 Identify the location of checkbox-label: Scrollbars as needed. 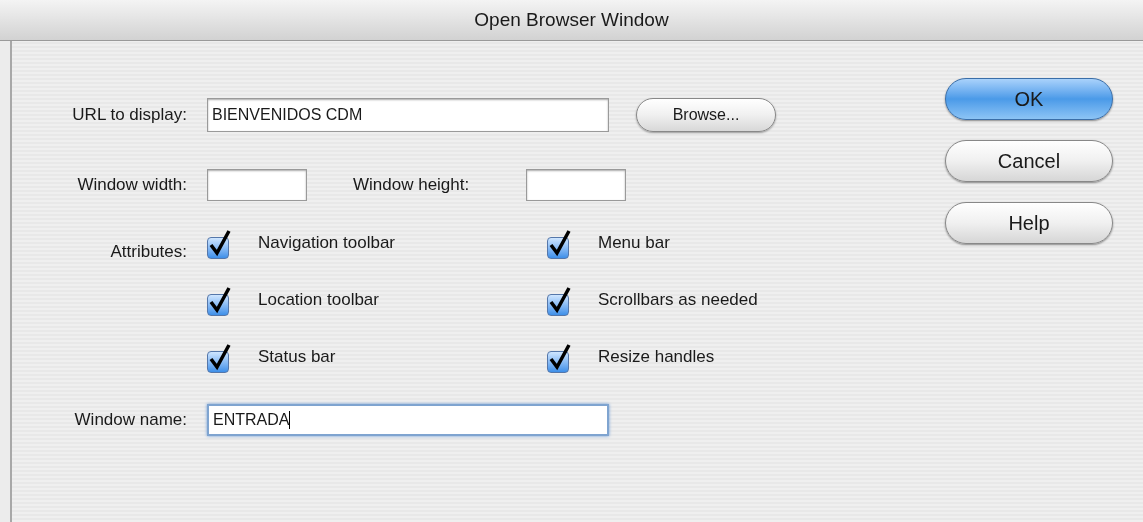
(678, 300).